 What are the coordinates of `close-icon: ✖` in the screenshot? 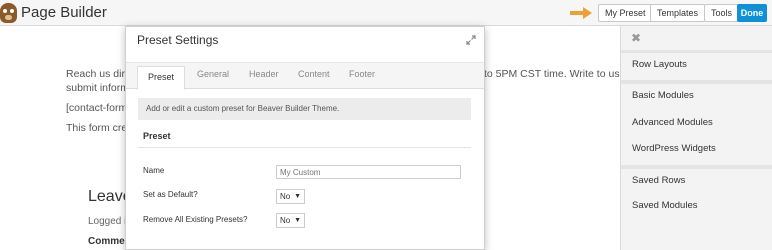 It's located at (636, 38).